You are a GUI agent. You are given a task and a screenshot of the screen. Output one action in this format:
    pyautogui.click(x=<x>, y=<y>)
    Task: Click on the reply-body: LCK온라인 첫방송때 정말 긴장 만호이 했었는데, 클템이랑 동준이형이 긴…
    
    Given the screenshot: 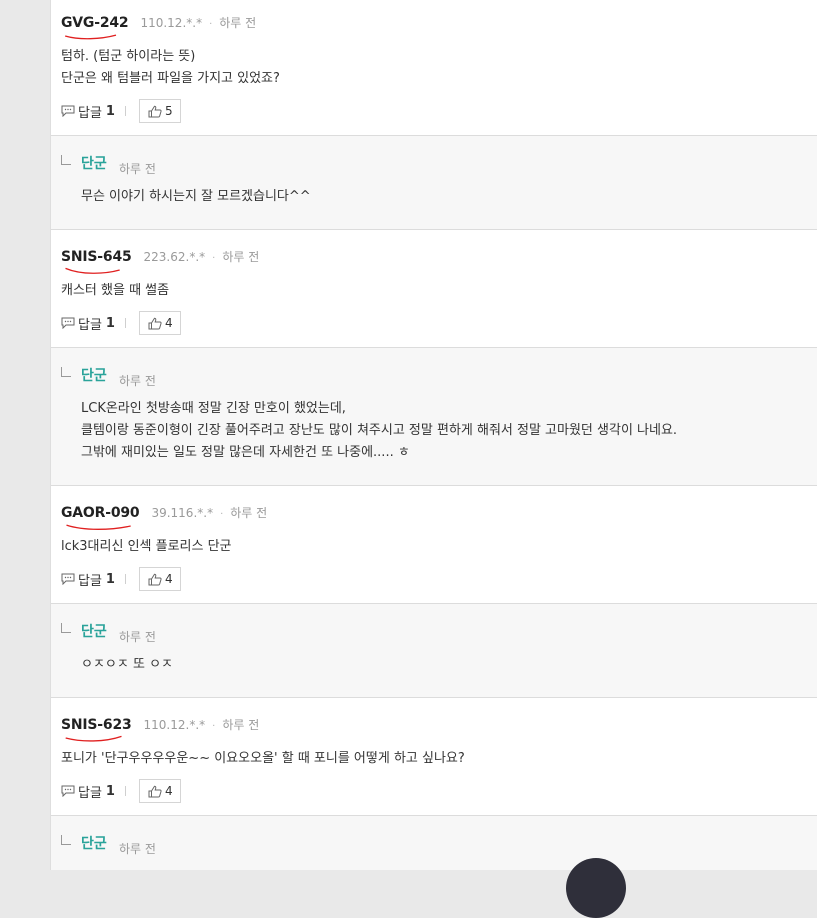 What is the action you would take?
    pyautogui.click(x=379, y=431)
    